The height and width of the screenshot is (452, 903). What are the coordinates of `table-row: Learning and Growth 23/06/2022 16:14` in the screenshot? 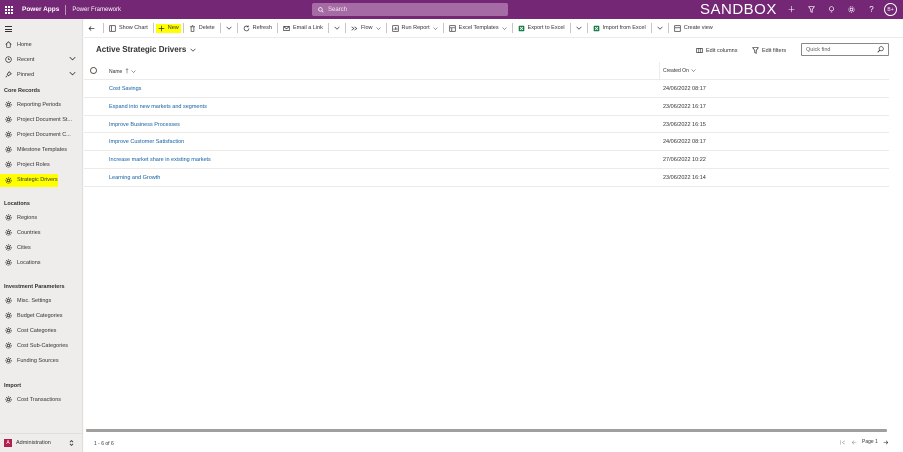 It's located at (486, 178).